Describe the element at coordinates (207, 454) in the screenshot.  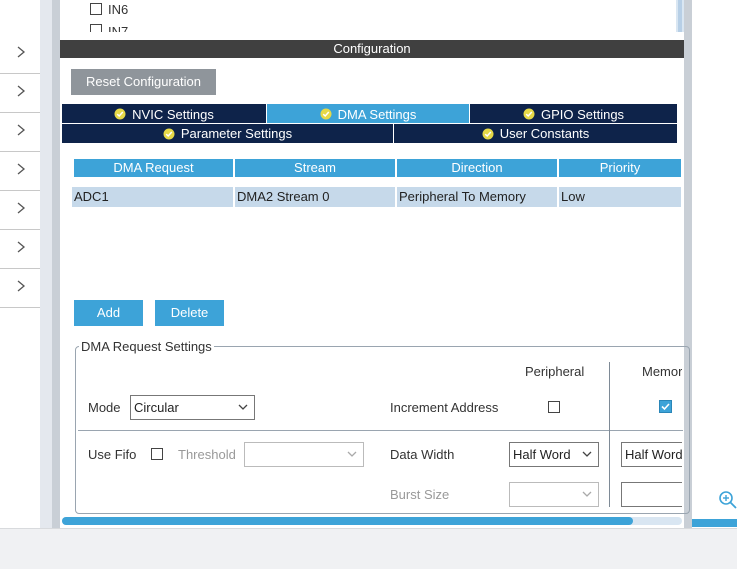
I see `threshold-label: Threshold` at that location.